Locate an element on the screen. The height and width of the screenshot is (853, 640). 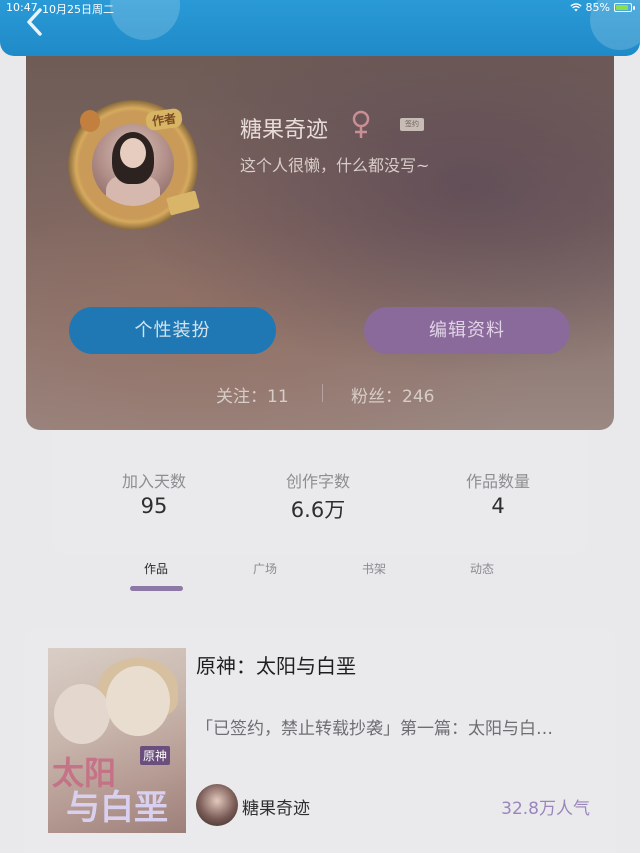
author-name: 糖果奇迹 is located at coordinates (276, 806).